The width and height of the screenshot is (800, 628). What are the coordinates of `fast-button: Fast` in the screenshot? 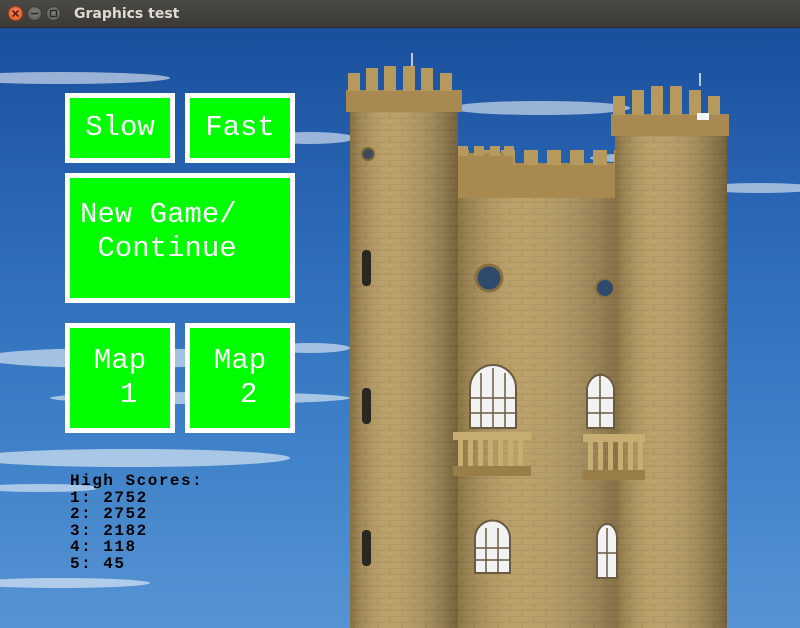 It's located at (240, 128).